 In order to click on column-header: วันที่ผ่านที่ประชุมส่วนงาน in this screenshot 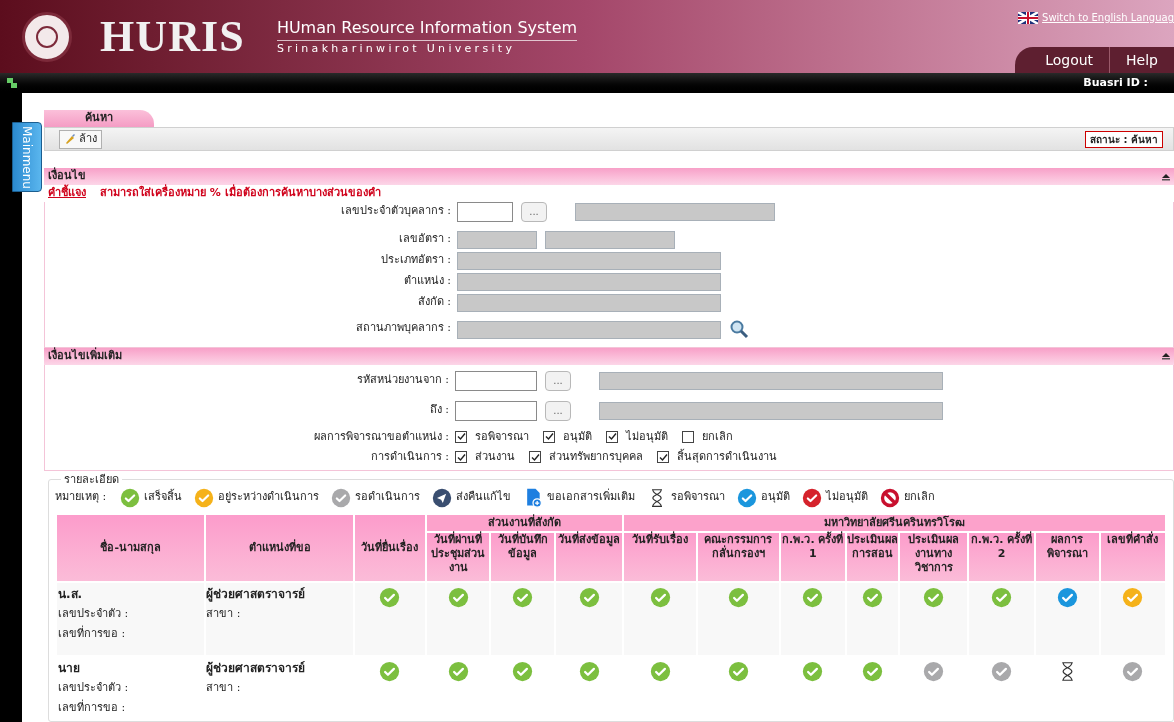, I will do `click(458, 557)`.